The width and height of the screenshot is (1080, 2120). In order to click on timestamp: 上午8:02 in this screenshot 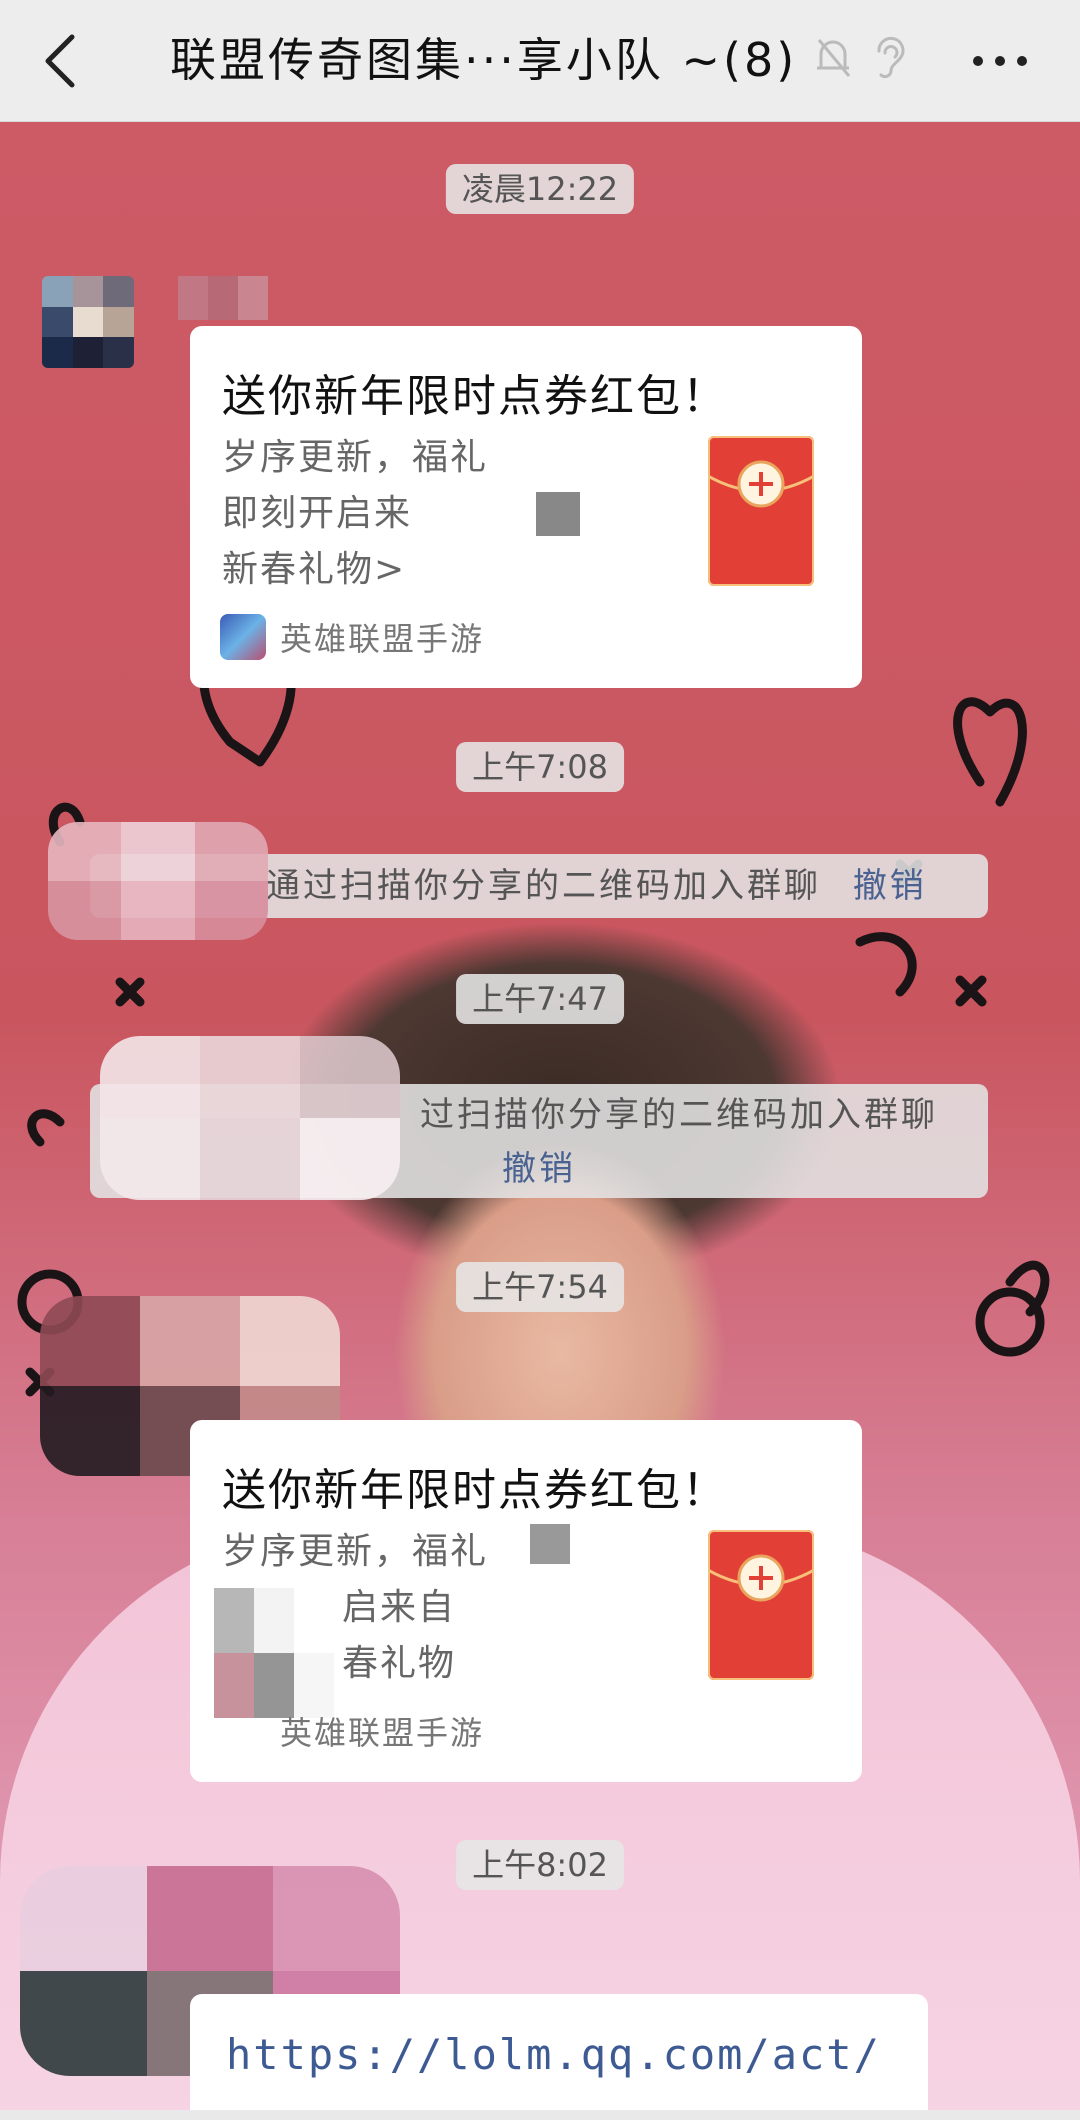, I will do `click(540, 1865)`.